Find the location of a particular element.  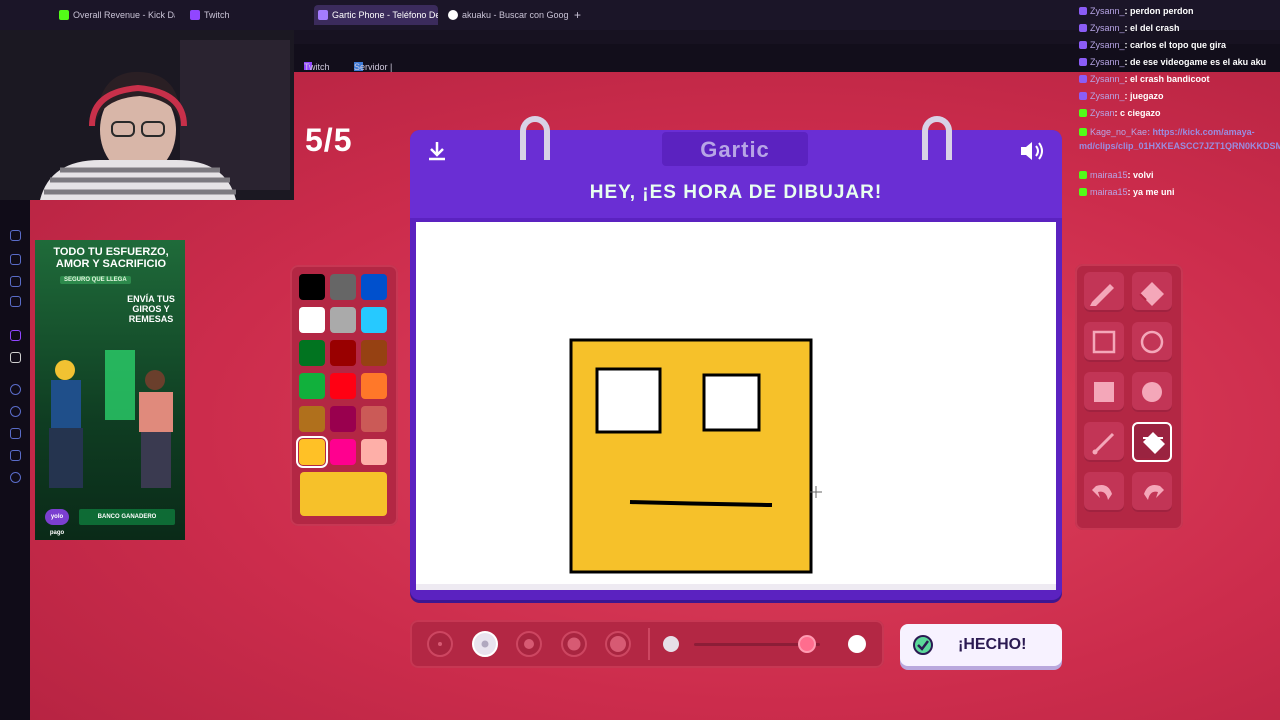

circle-fill-tool-button is located at coordinates (1152, 392).